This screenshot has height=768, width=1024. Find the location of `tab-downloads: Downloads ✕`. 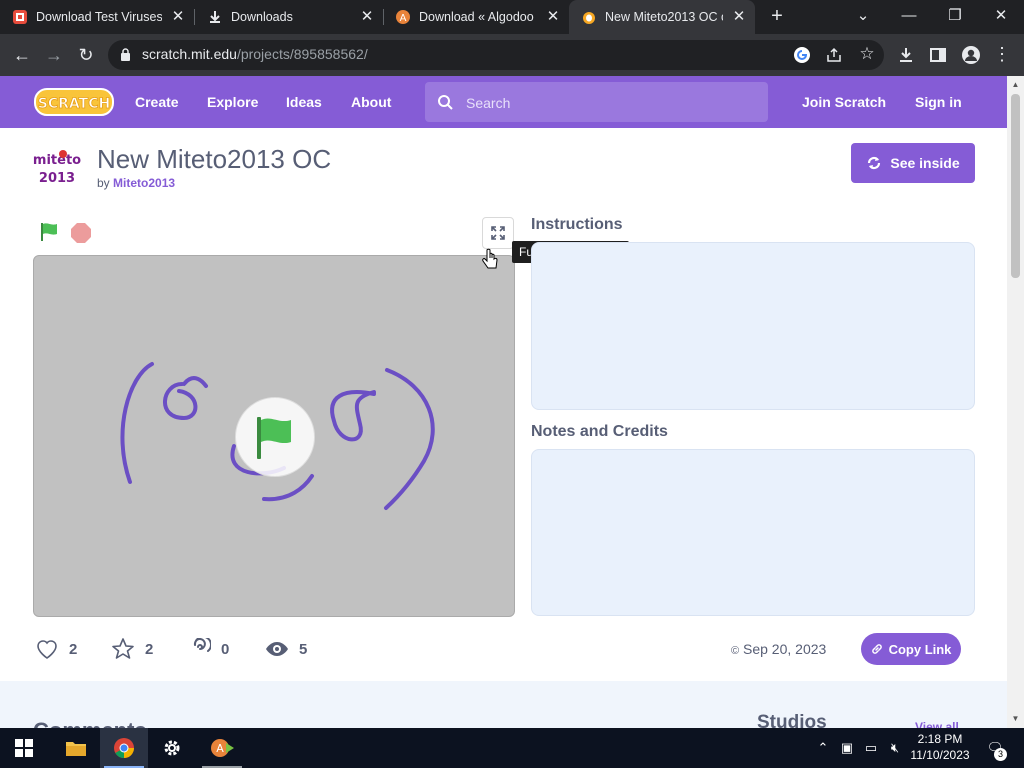

tab-downloads: Downloads ✕ is located at coordinates (289, 17).